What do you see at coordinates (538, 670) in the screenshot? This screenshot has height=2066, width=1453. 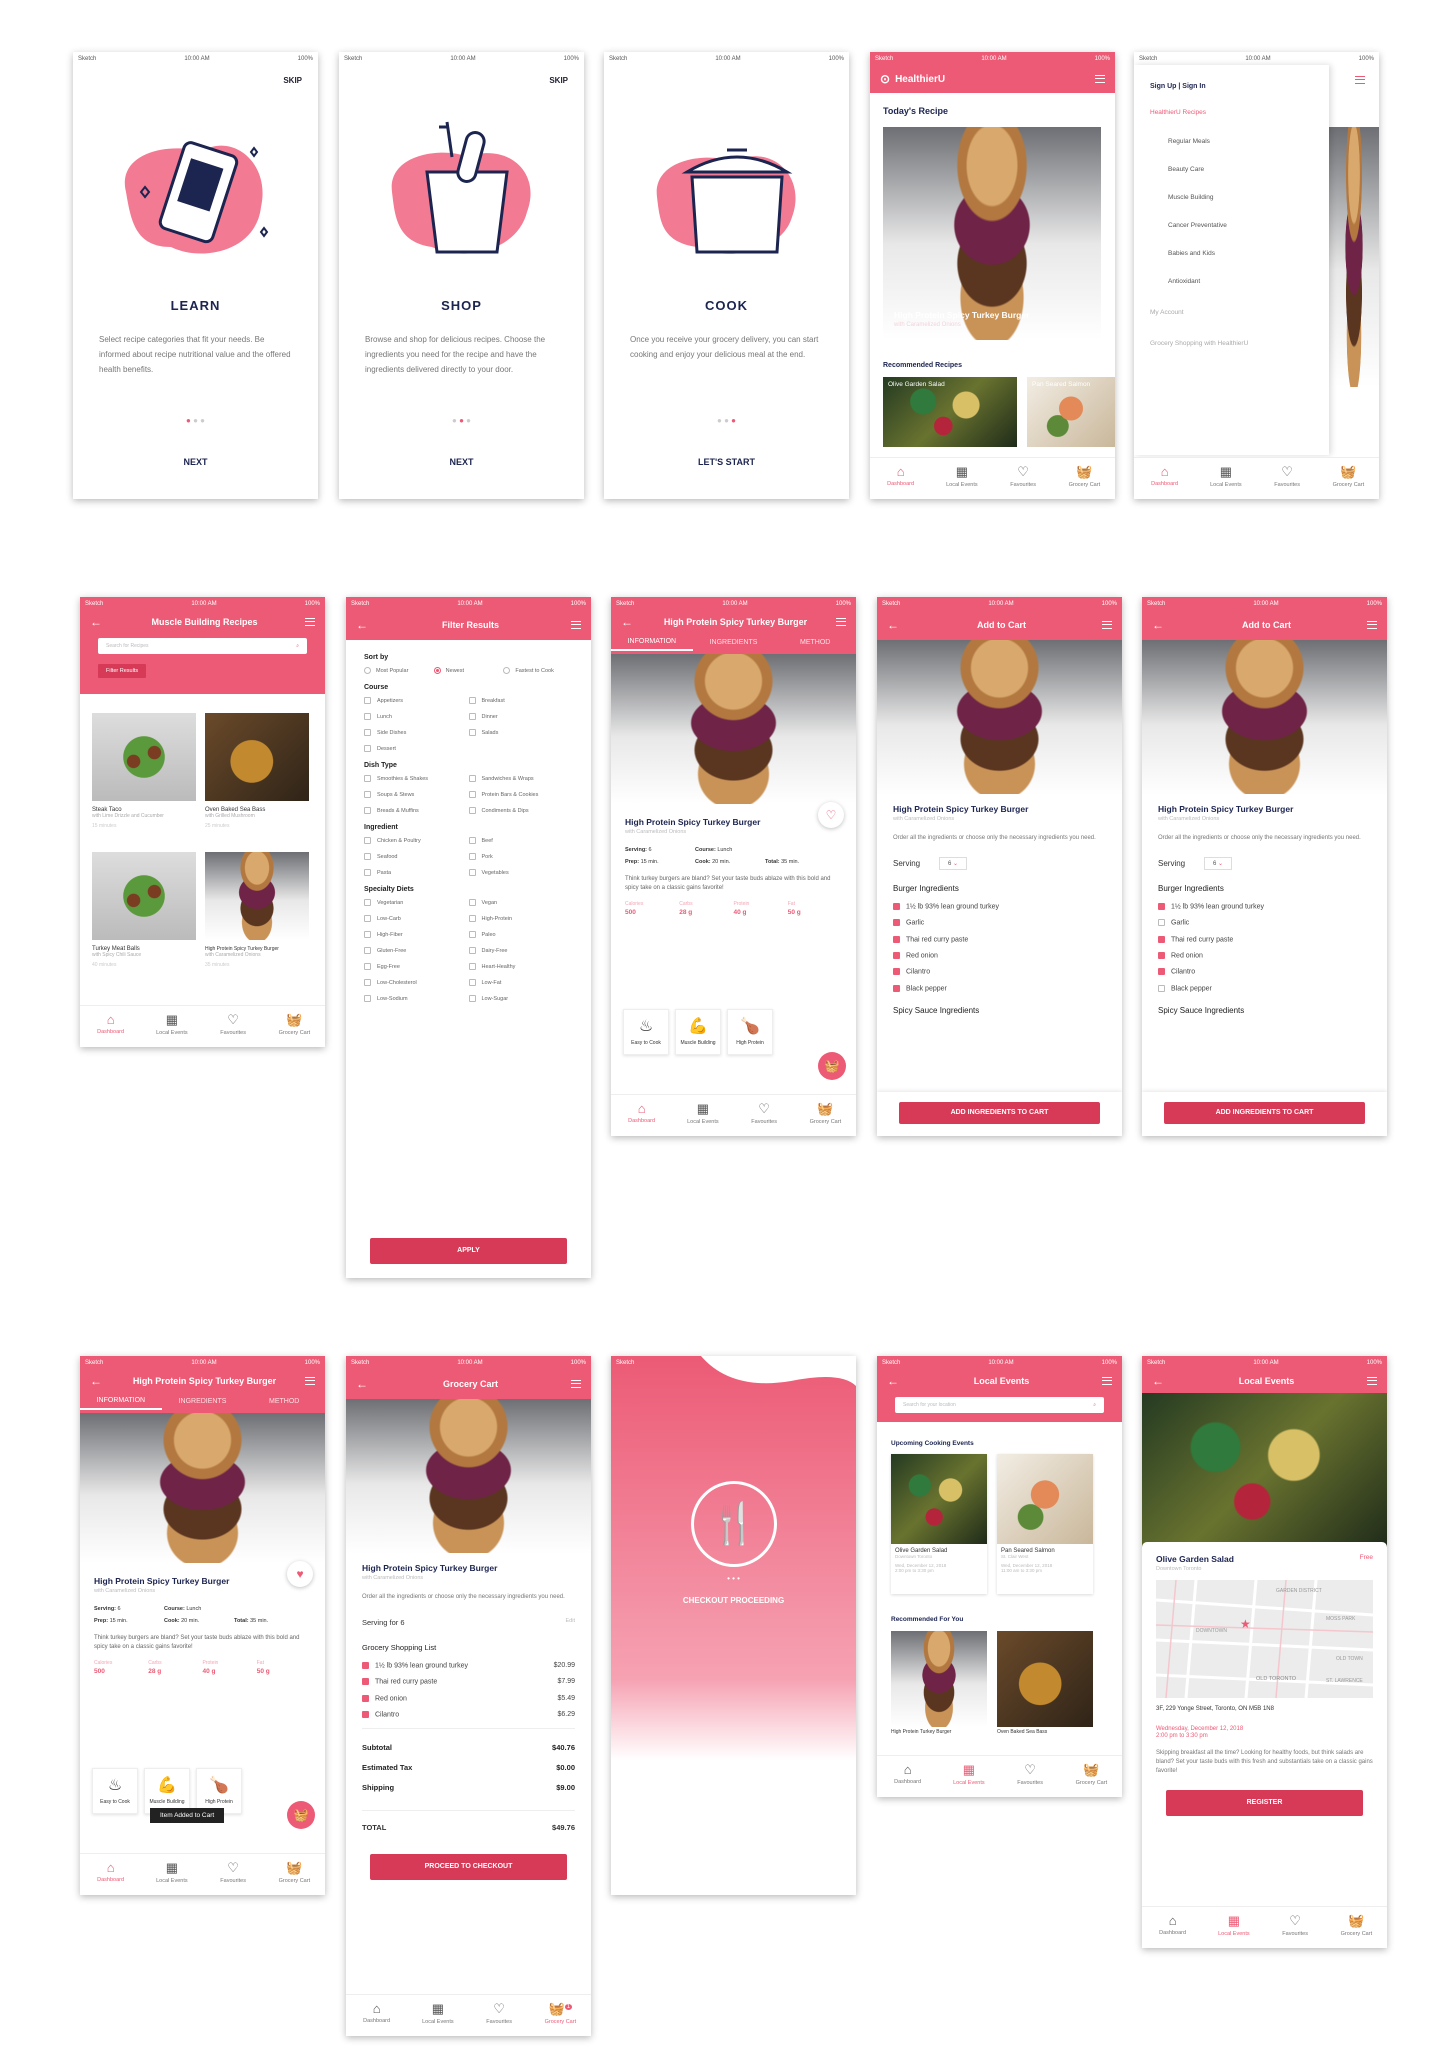 I see `sort-option: Fastest to Cook` at bounding box center [538, 670].